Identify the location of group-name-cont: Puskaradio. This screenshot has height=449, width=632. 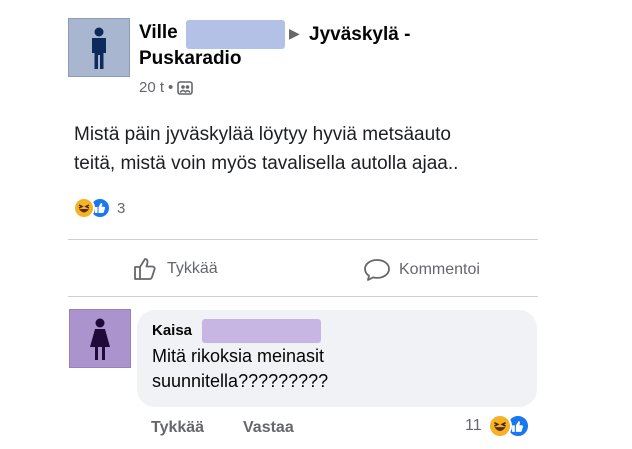
(190, 59).